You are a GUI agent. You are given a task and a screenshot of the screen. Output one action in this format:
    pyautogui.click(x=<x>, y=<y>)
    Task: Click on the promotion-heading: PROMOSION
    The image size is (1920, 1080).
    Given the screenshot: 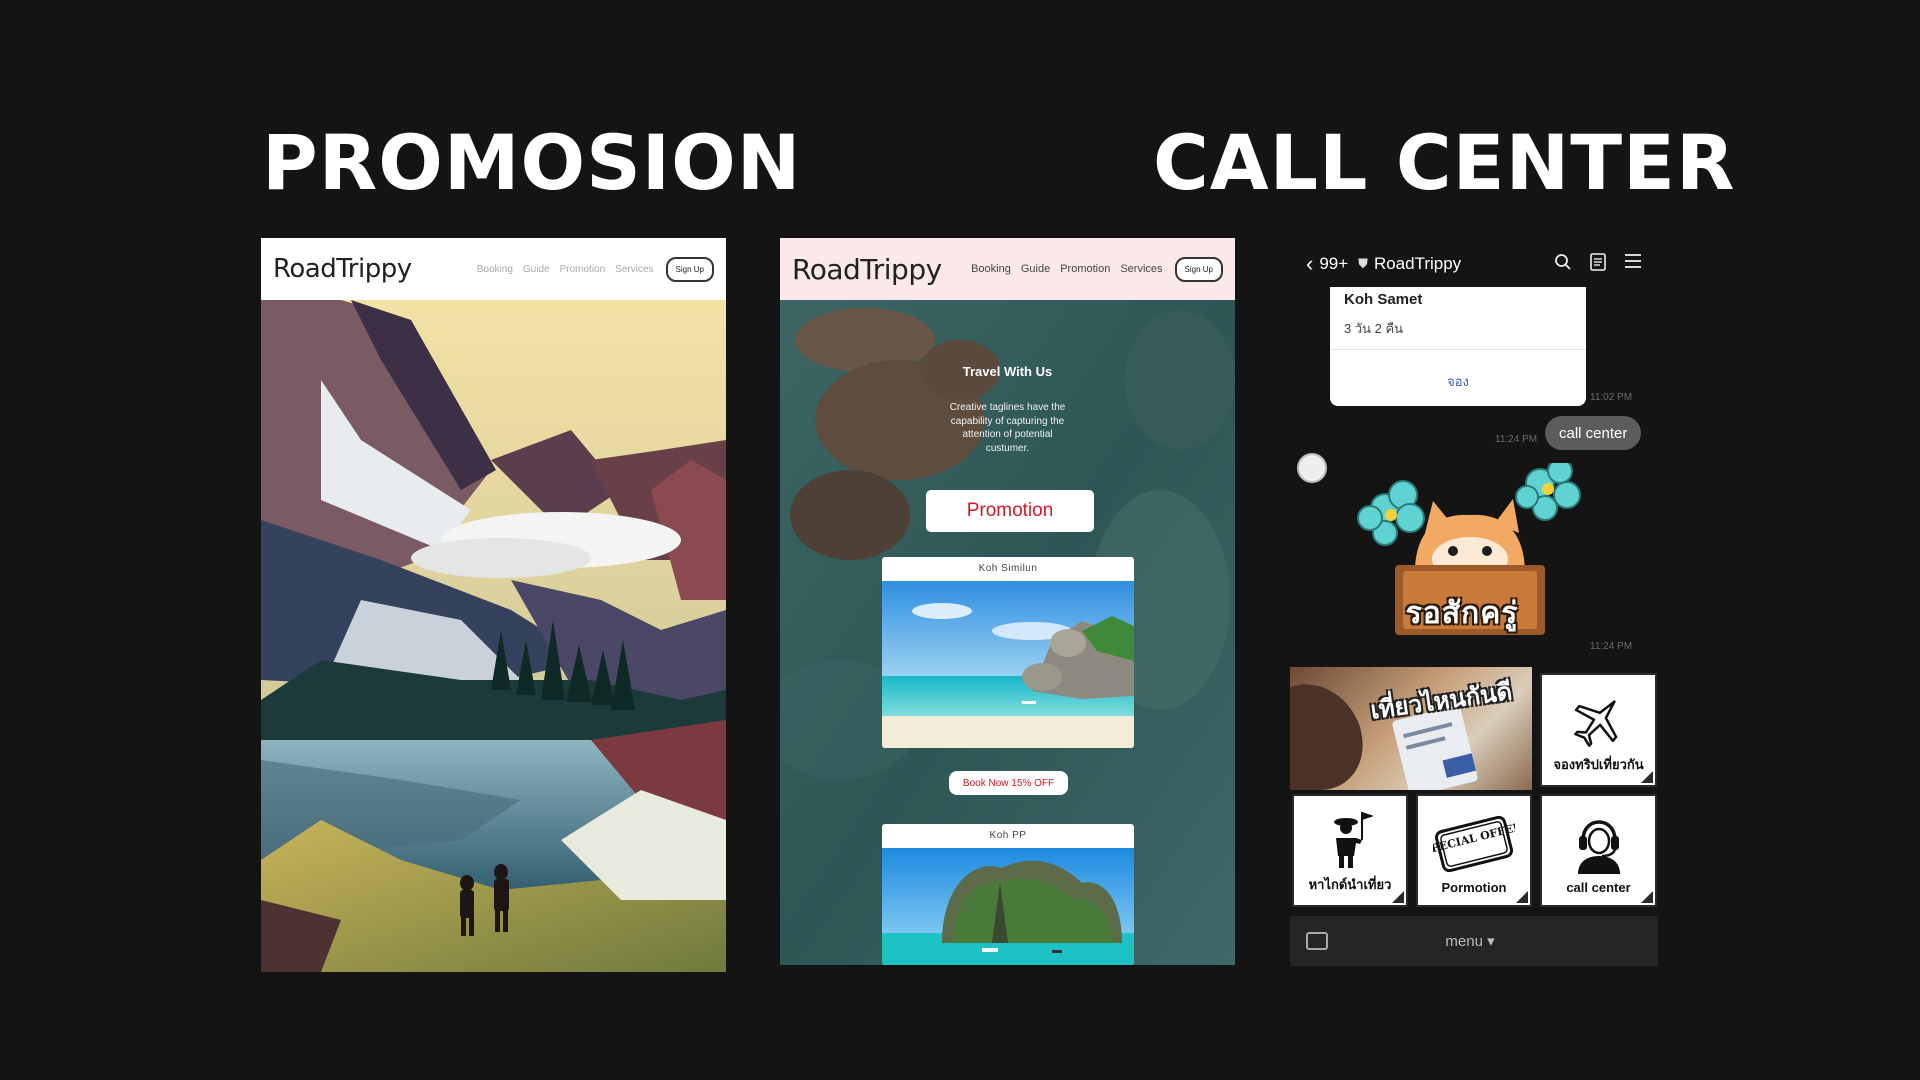 What is the action you would take?
    pyautogui.click(x=532, y=162)
    